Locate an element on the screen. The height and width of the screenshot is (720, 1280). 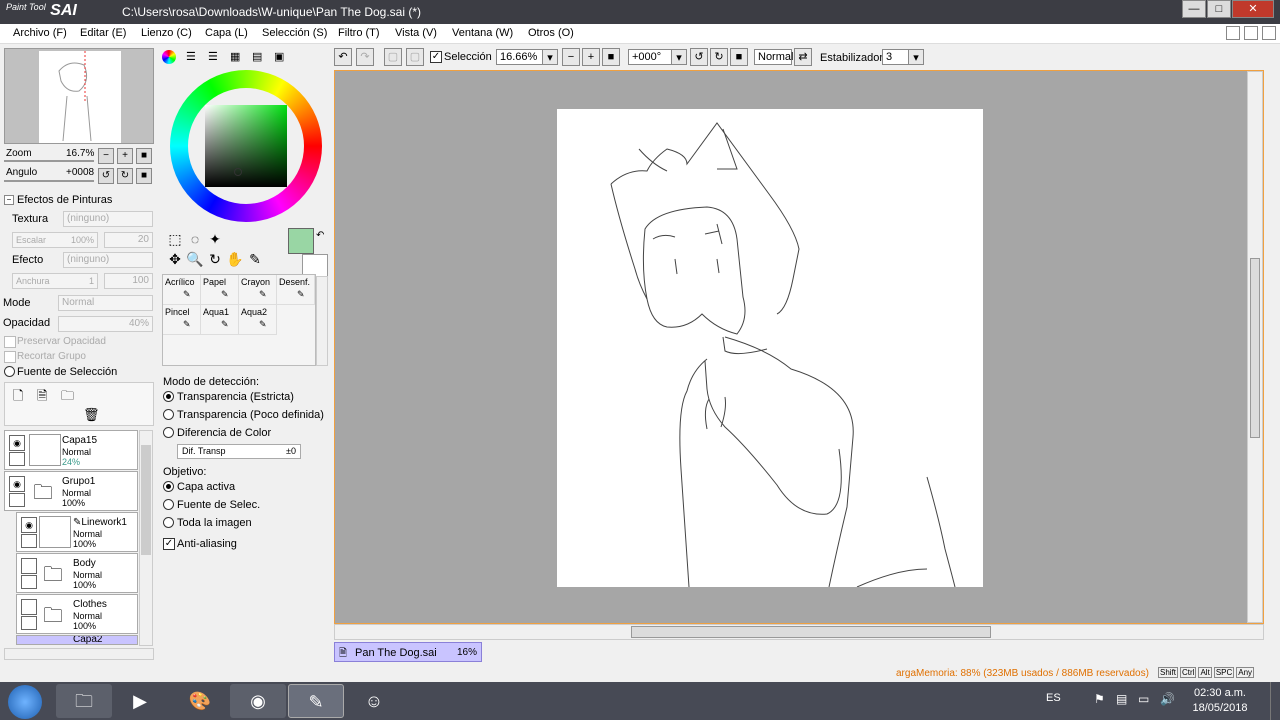
paint-app-icon: 🎨 is located at coordinates (200, 701).